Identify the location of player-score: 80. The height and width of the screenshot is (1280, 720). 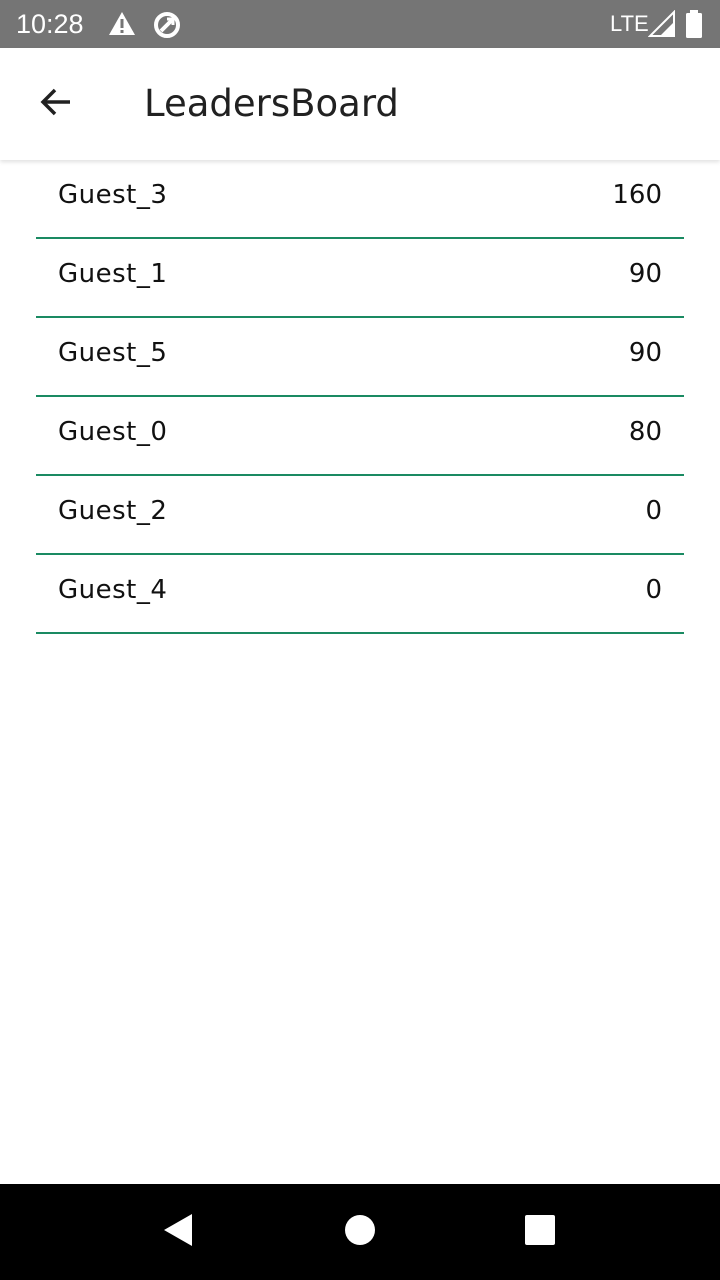
(645, 432).